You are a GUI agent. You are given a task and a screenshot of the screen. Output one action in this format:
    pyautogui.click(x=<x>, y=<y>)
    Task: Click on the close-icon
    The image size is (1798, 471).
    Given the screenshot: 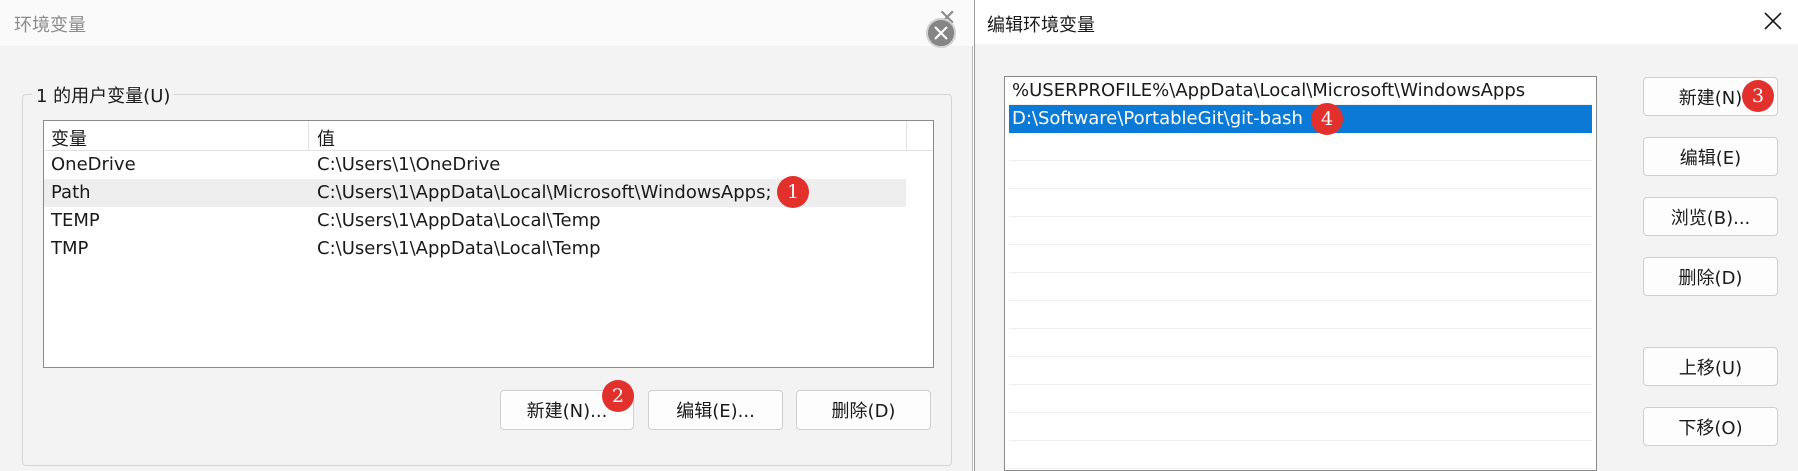 What is the action you would take?
    pyautogui.click(x=1773, y=21)
    